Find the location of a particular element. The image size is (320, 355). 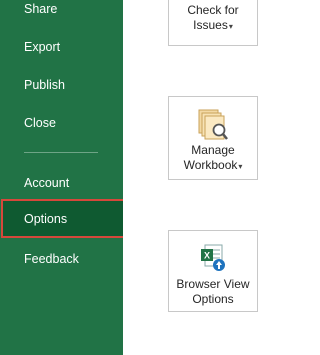

sidebar-item-publish: Publish is located at coordinates (61, 85).